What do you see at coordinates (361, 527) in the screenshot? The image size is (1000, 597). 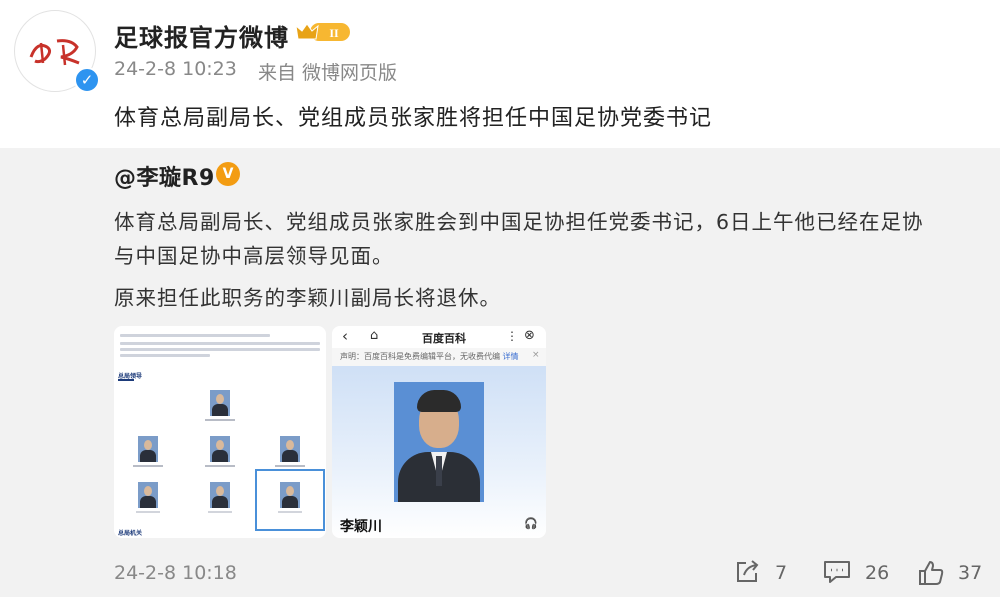 I see `baike-person-name: 李颖川` at bounding box center [361, 527].